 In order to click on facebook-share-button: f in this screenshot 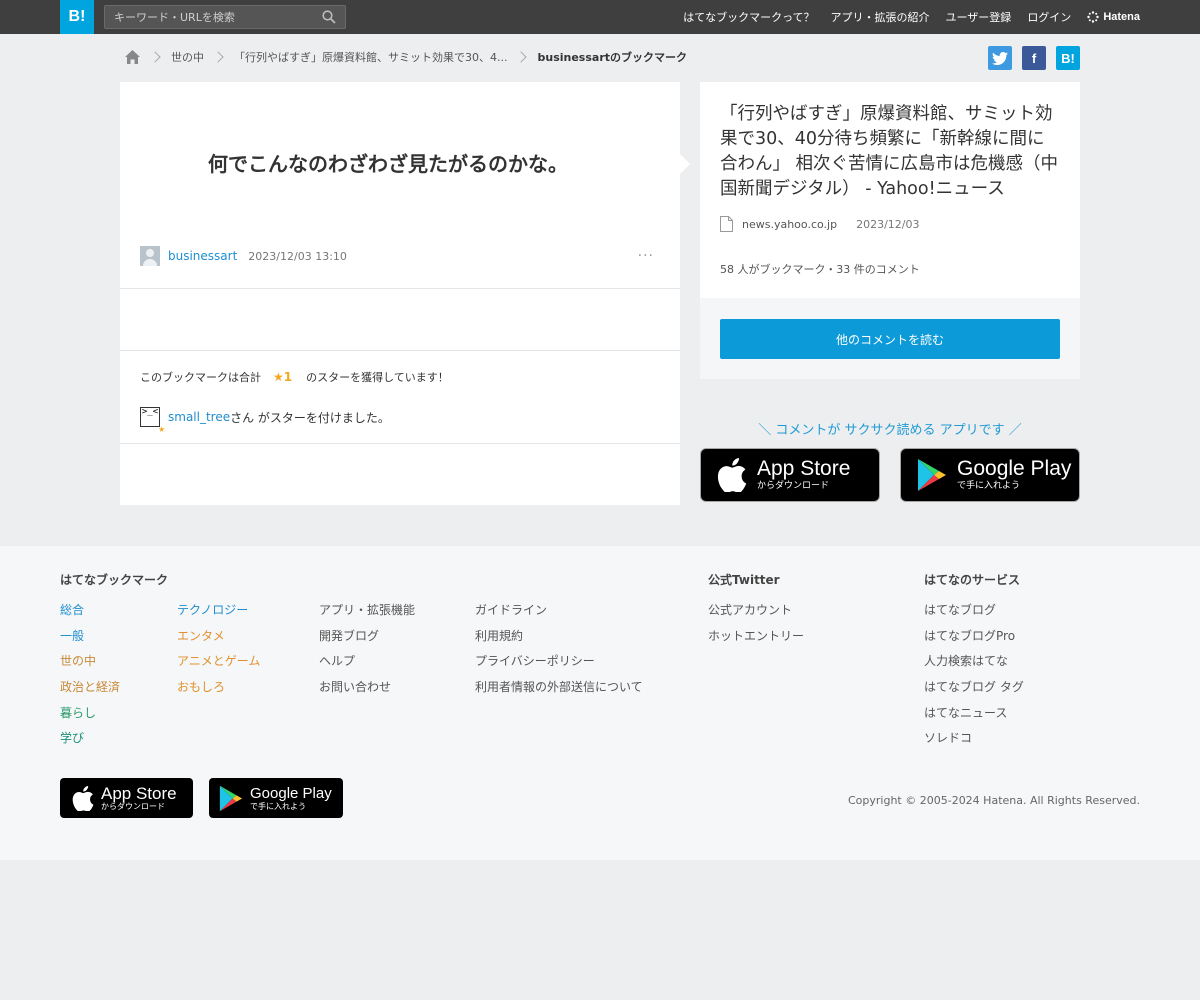, I will do `click(1034, 58)`.